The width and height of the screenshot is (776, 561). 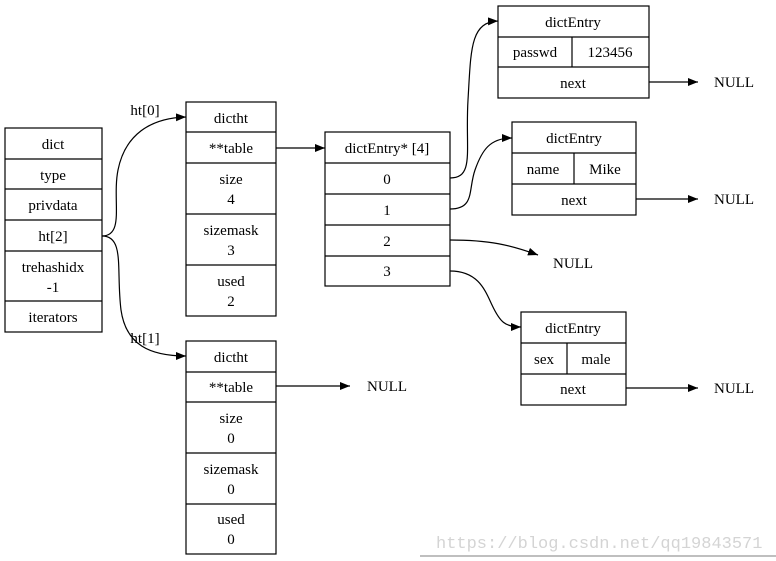 What do you see at coordinates (231, 200) in the screenshot?
I see `ht0-size: 4` at bounding box center [231, 200].